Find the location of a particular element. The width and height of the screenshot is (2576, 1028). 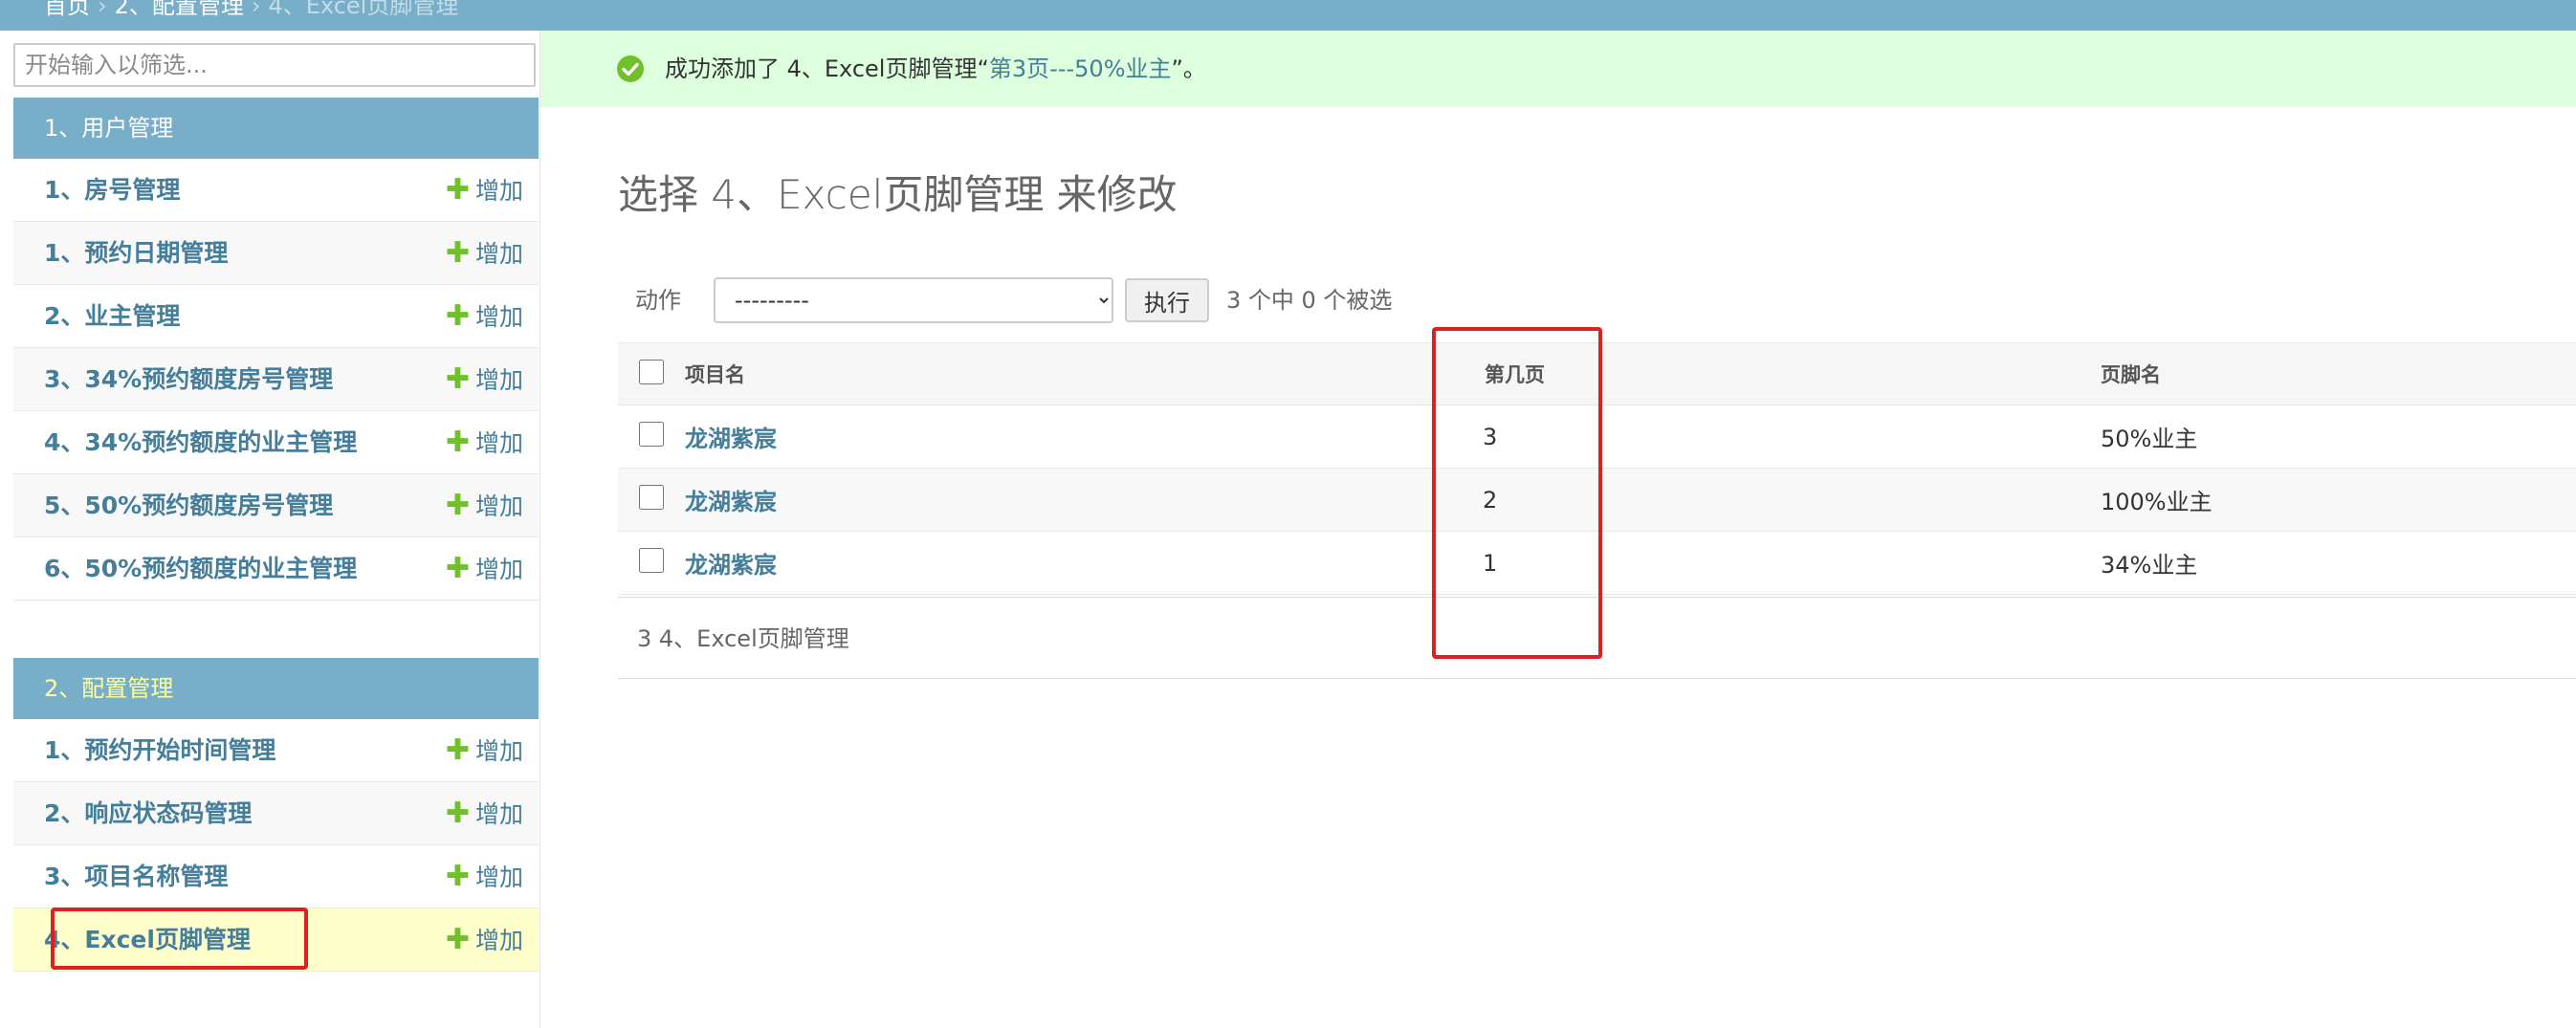

sidebar-item-link: 1、预约开始时间管理 is located at coordinates (159, 750).